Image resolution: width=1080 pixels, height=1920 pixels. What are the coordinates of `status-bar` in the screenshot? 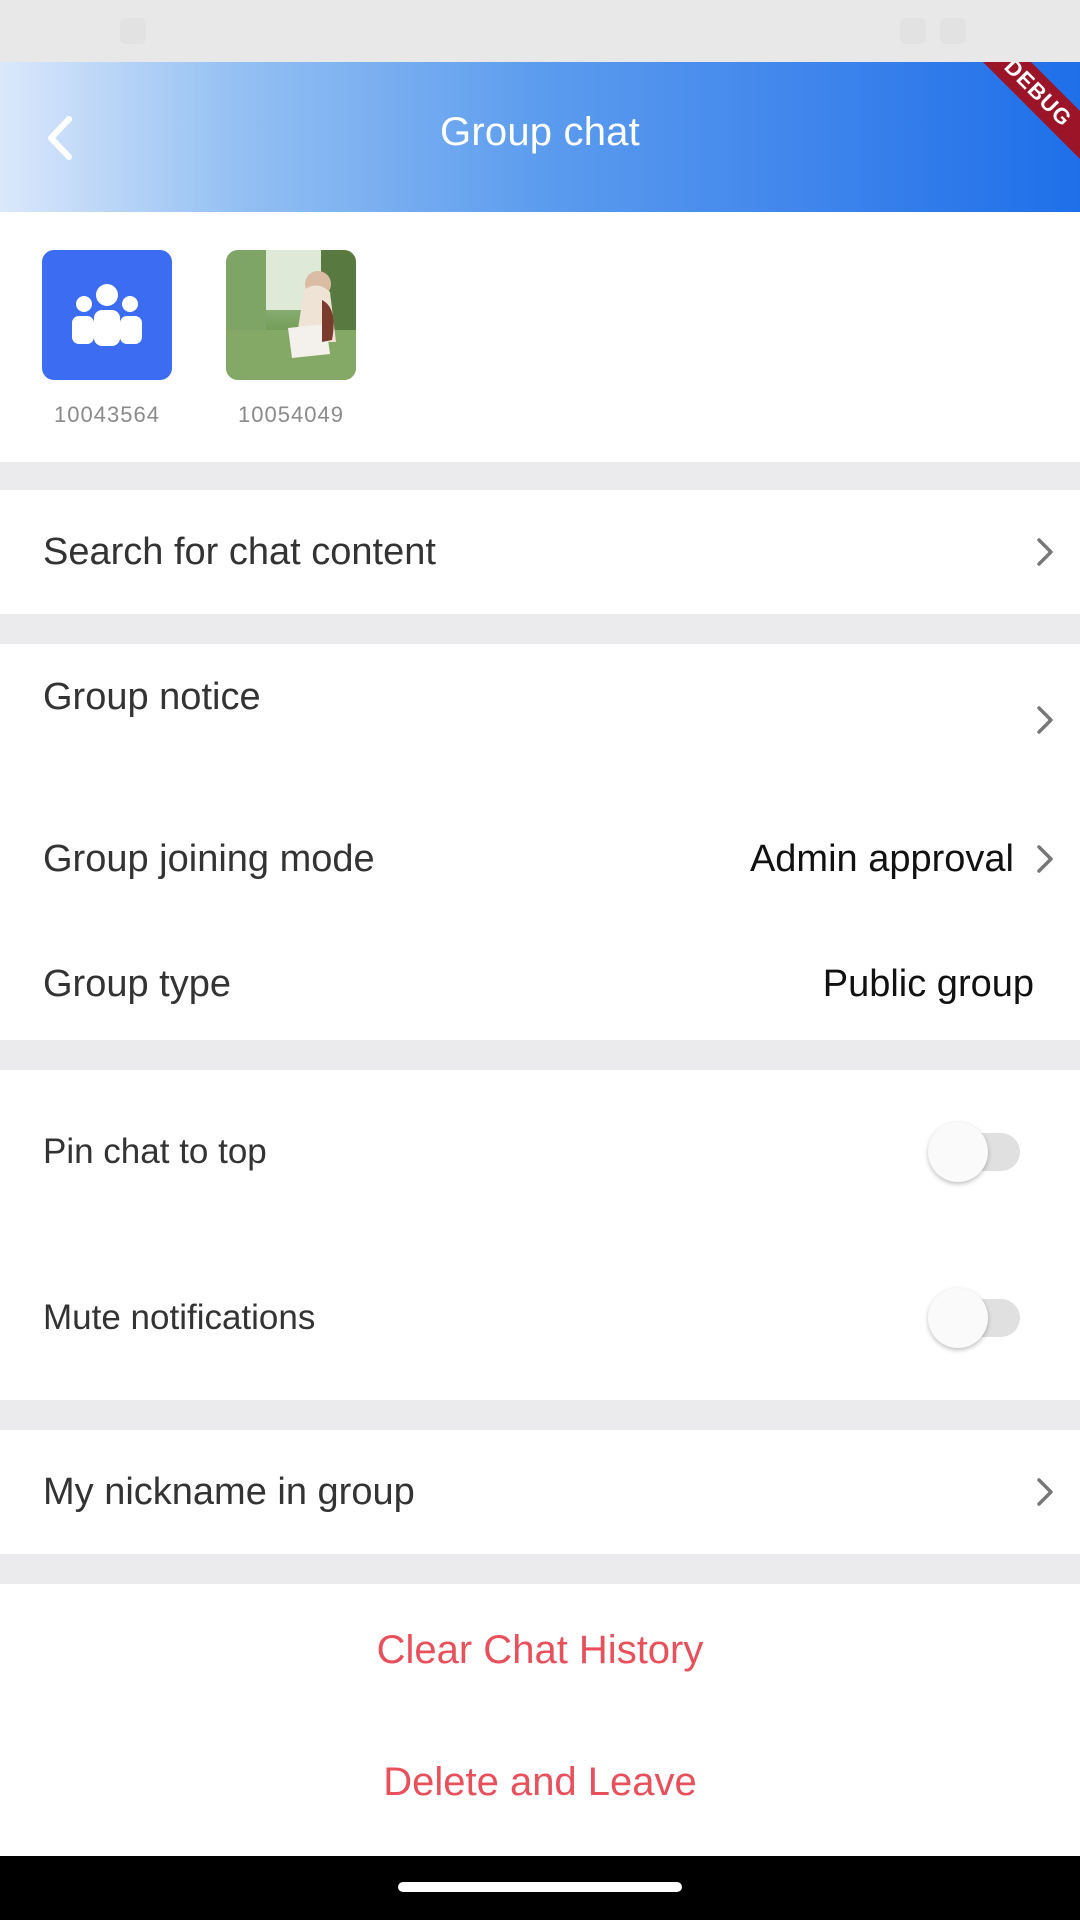 It's located at (540, 31).